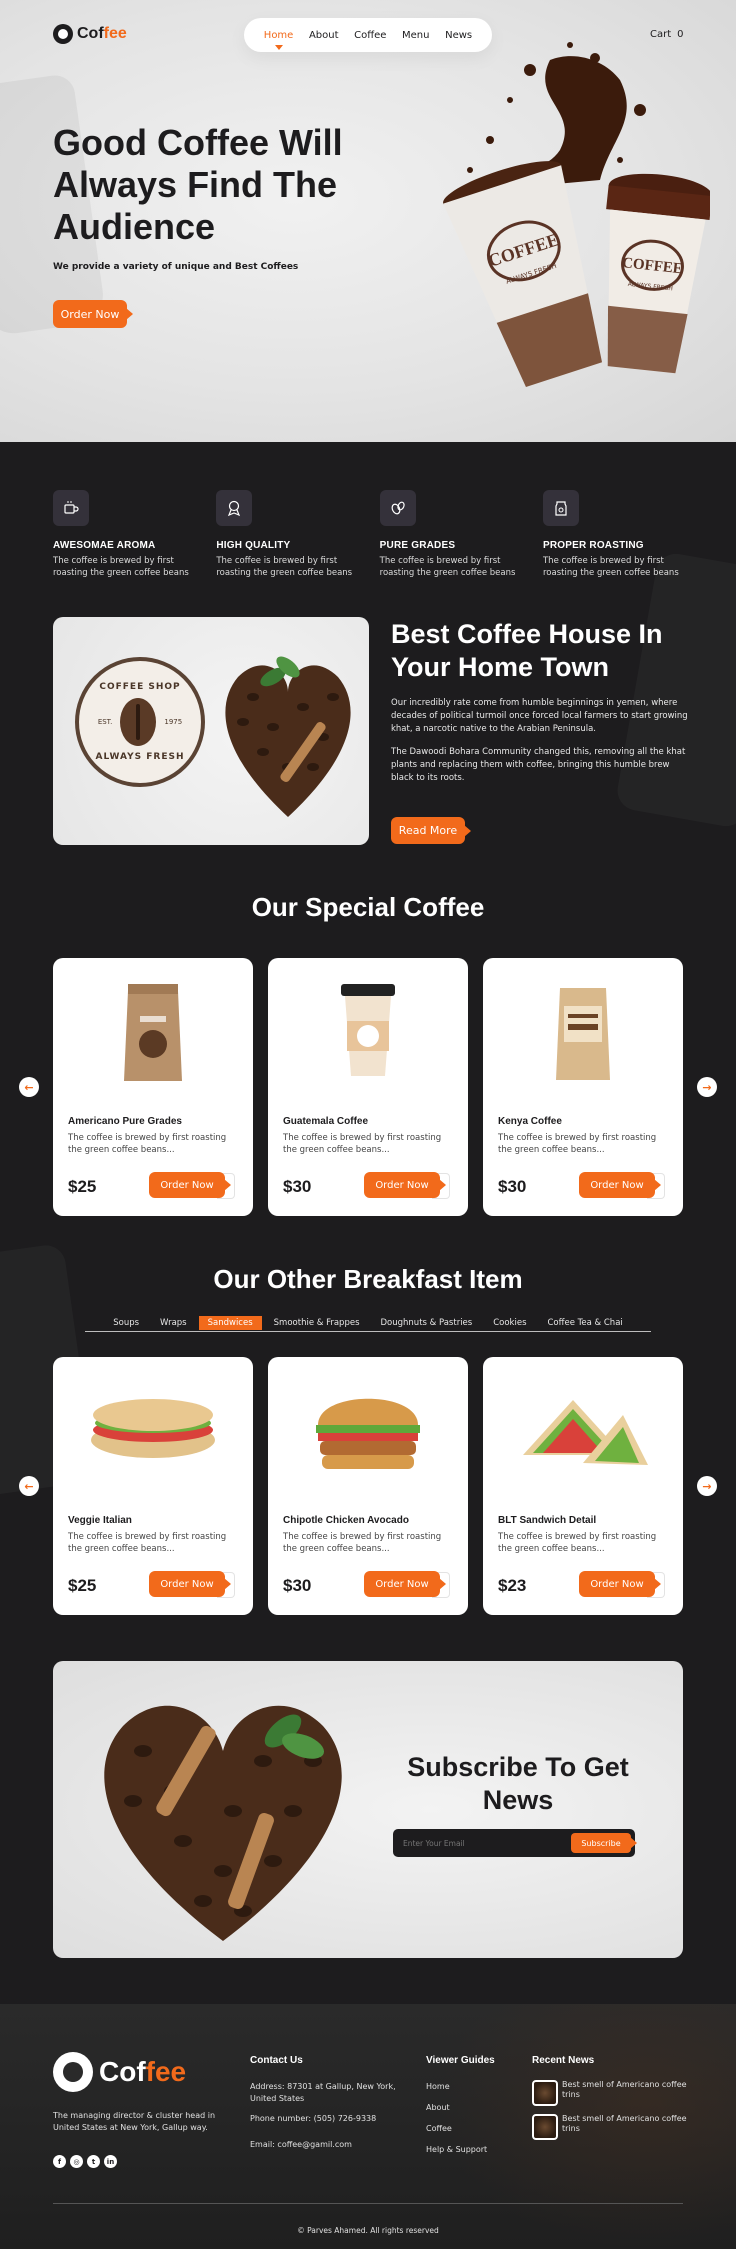 The image size is (736, 2249). Describe the element at coordinates (370, 35) in the screenshot. I see `nav-coffee: Coffee` at that location.